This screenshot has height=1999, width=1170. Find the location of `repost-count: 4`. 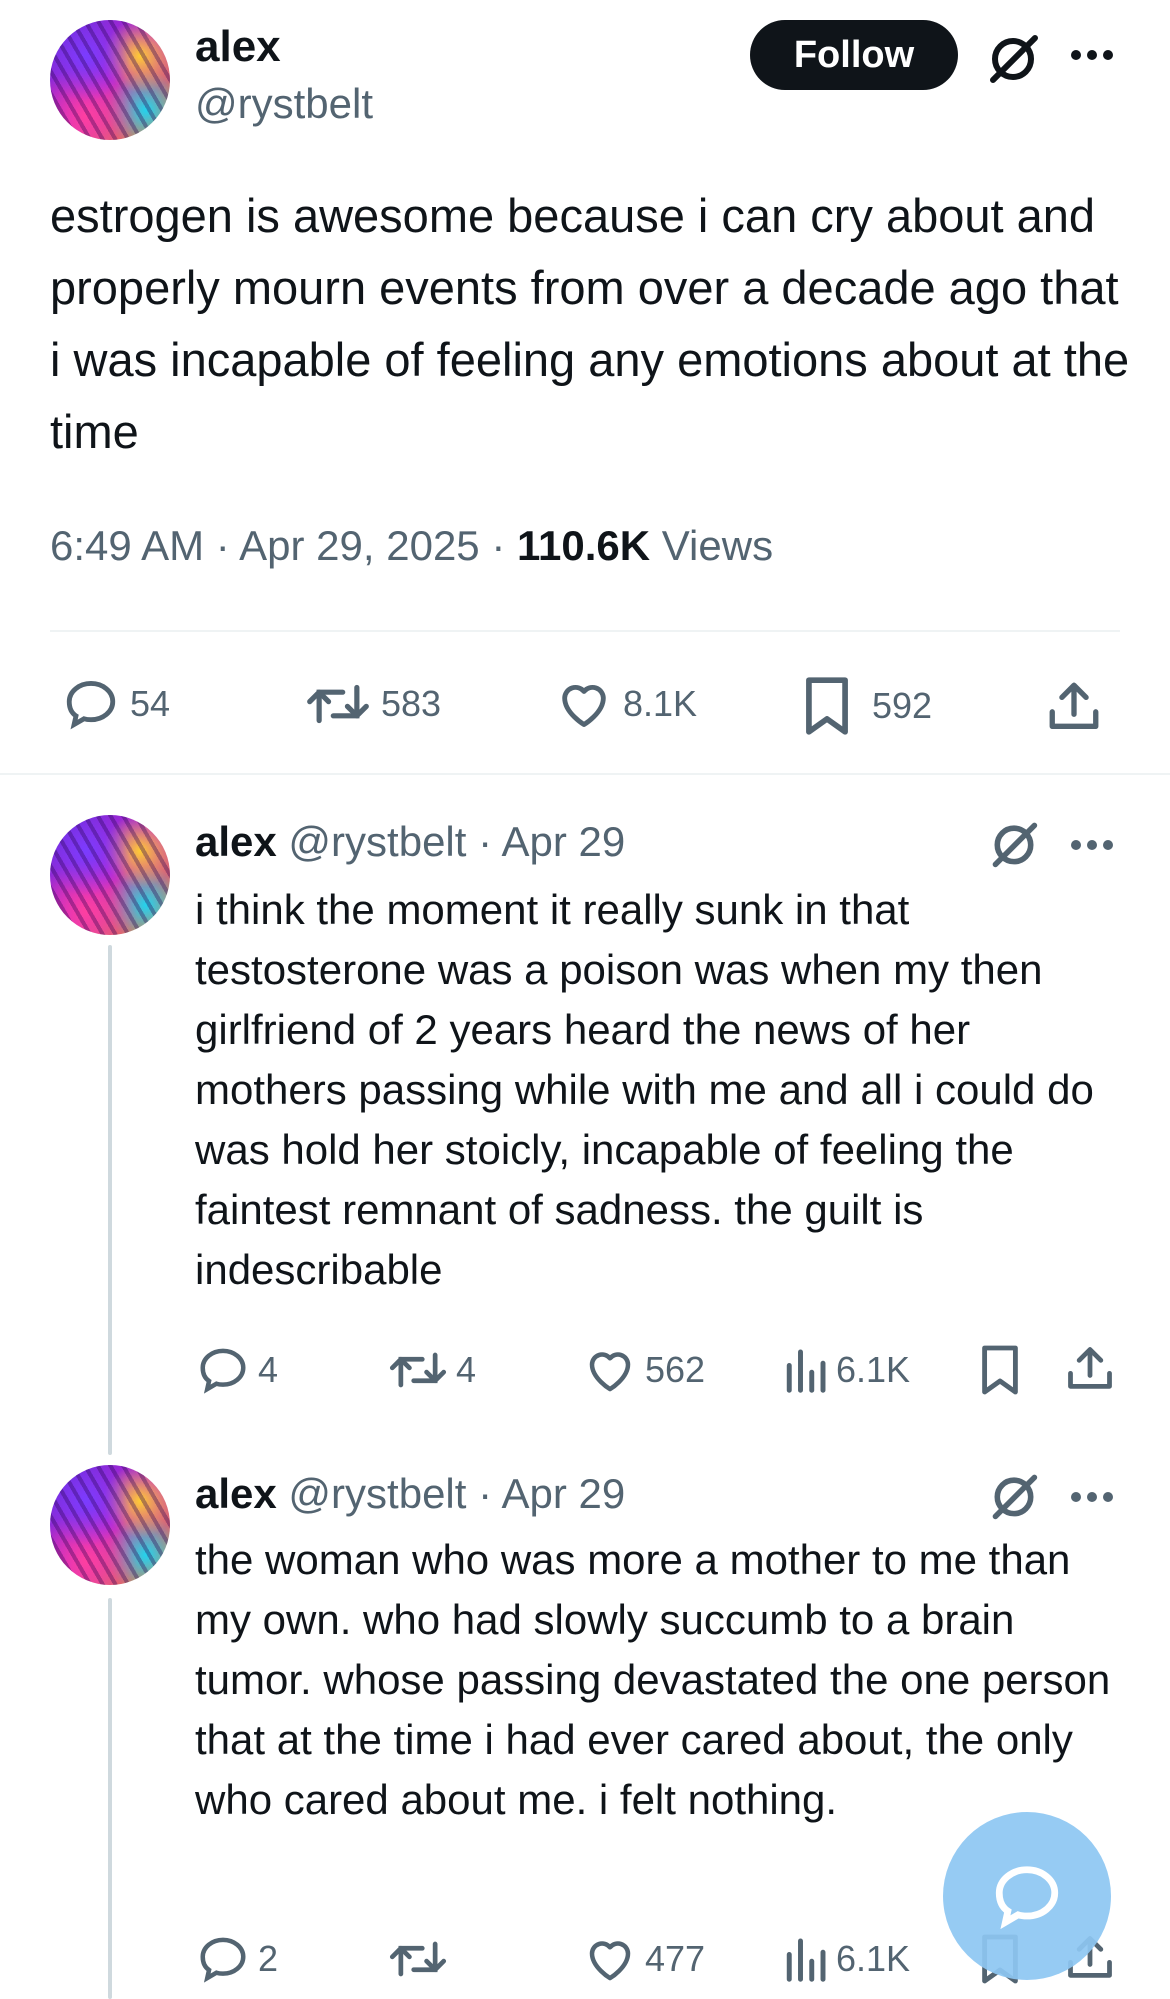

repost-count: 4 is located at coordinates (466, 1369).